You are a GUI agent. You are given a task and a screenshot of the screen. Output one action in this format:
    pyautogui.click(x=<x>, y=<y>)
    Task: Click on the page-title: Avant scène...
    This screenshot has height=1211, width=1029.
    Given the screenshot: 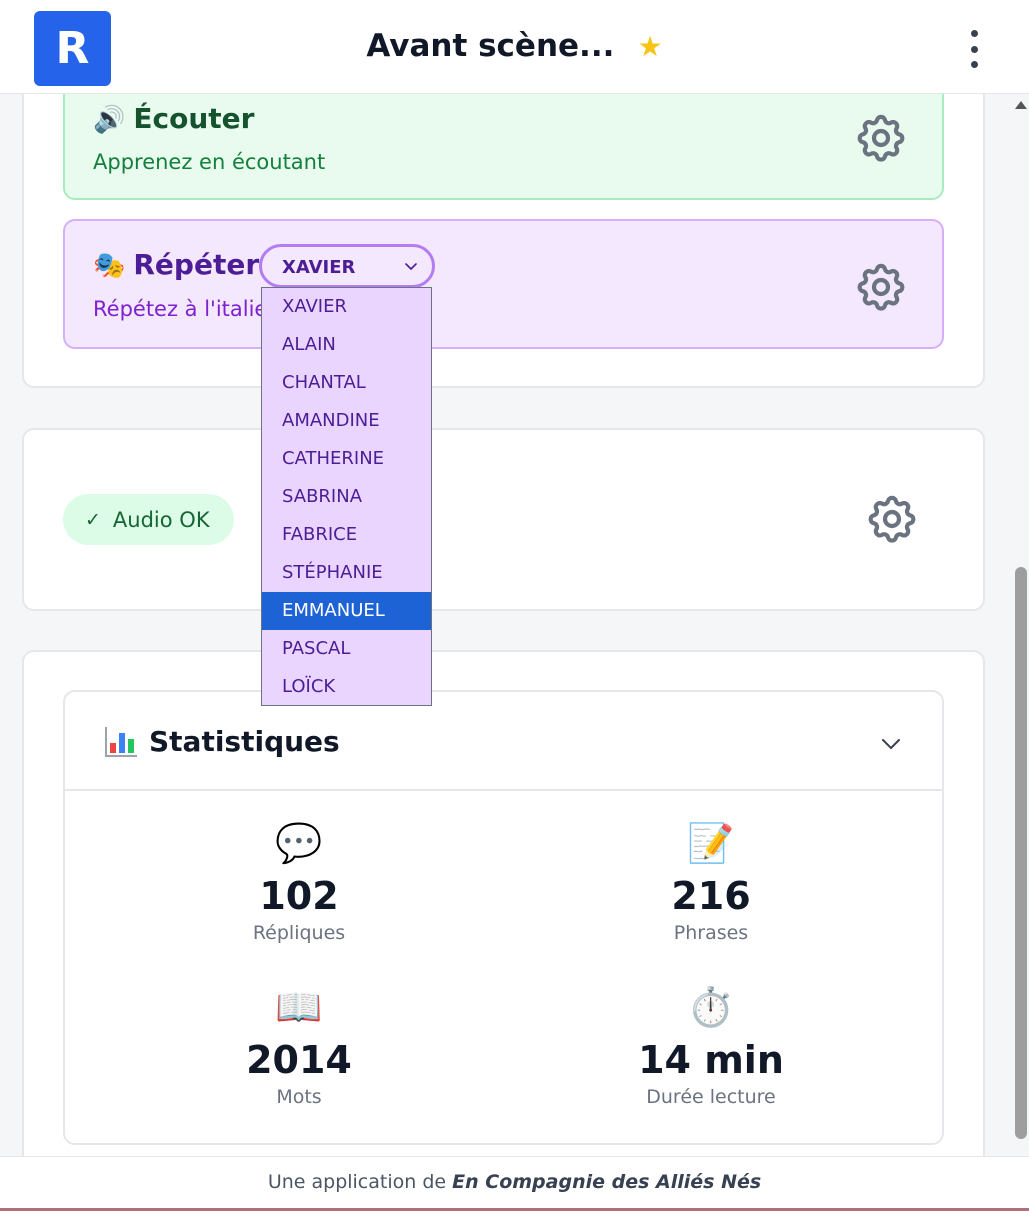 What is the action you would take?
    pyautogui.click(x=490, y=46)
    